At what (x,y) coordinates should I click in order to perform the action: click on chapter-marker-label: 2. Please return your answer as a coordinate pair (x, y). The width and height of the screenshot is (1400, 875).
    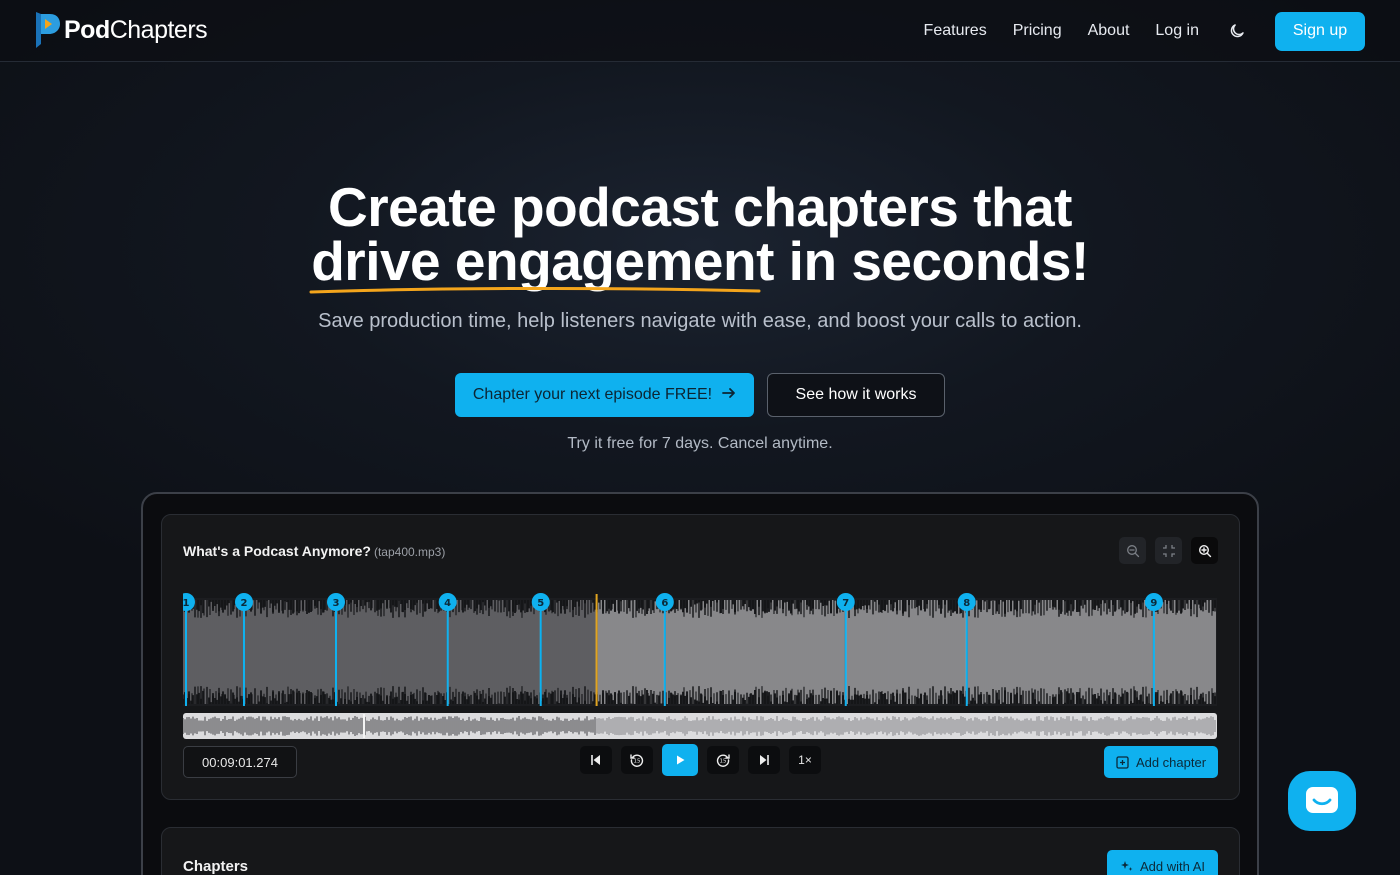
    Looking at the image, I should click on (243, 603).